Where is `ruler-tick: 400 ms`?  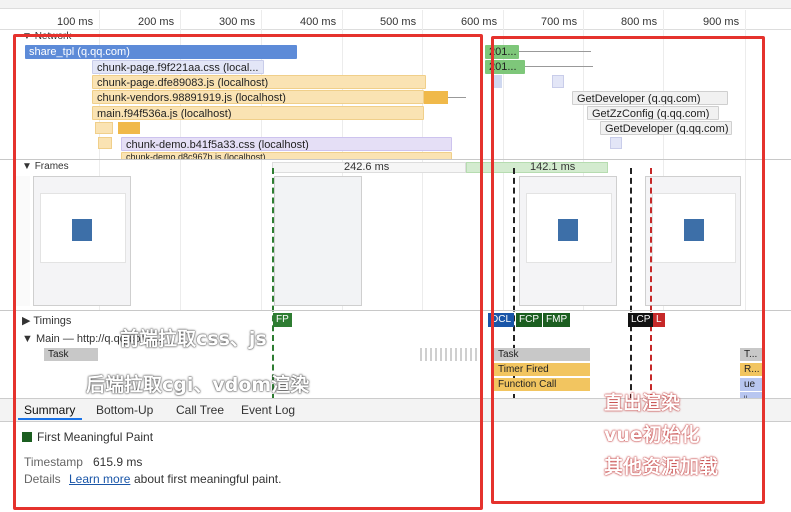 ruler-tick: 400 ms is located at coordinates (318, 22).